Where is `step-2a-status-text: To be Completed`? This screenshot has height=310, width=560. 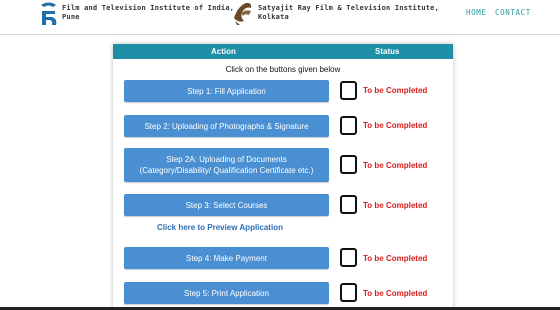 step-2a-status-text: To be Completed is located at coordinates (395, 165).